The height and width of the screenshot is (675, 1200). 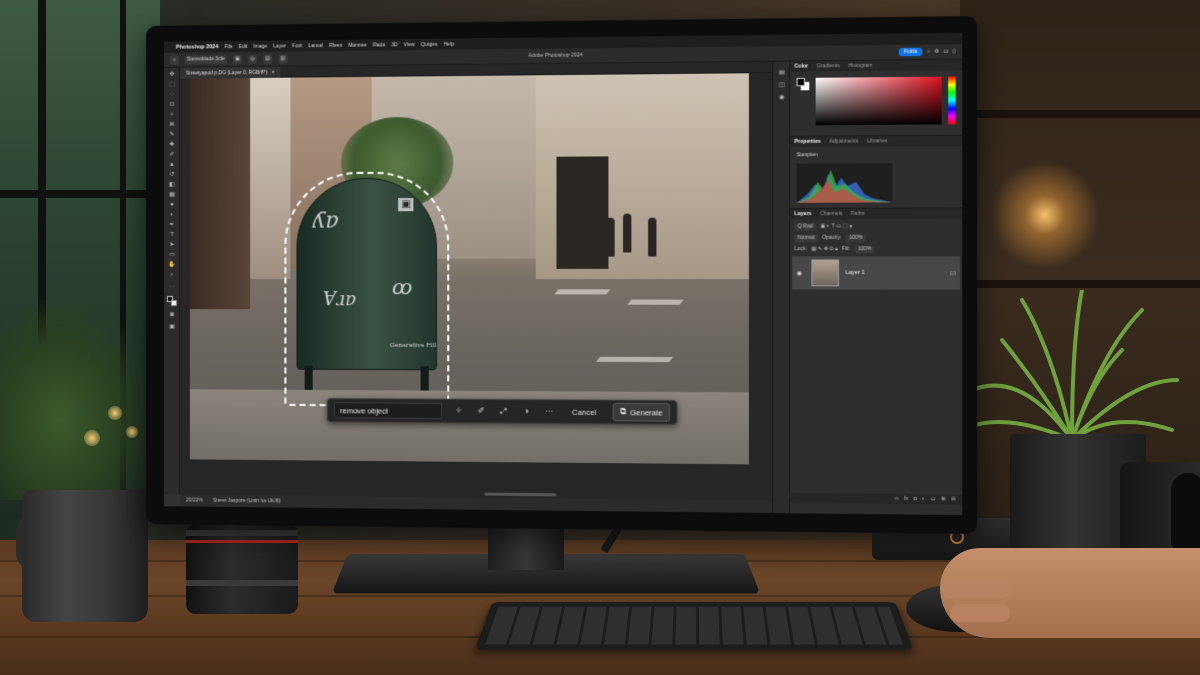 What do you see at coordinates (172, 265) in the screenshot?
I see `hand-icon: ✋` at bounding box center [172, 265].